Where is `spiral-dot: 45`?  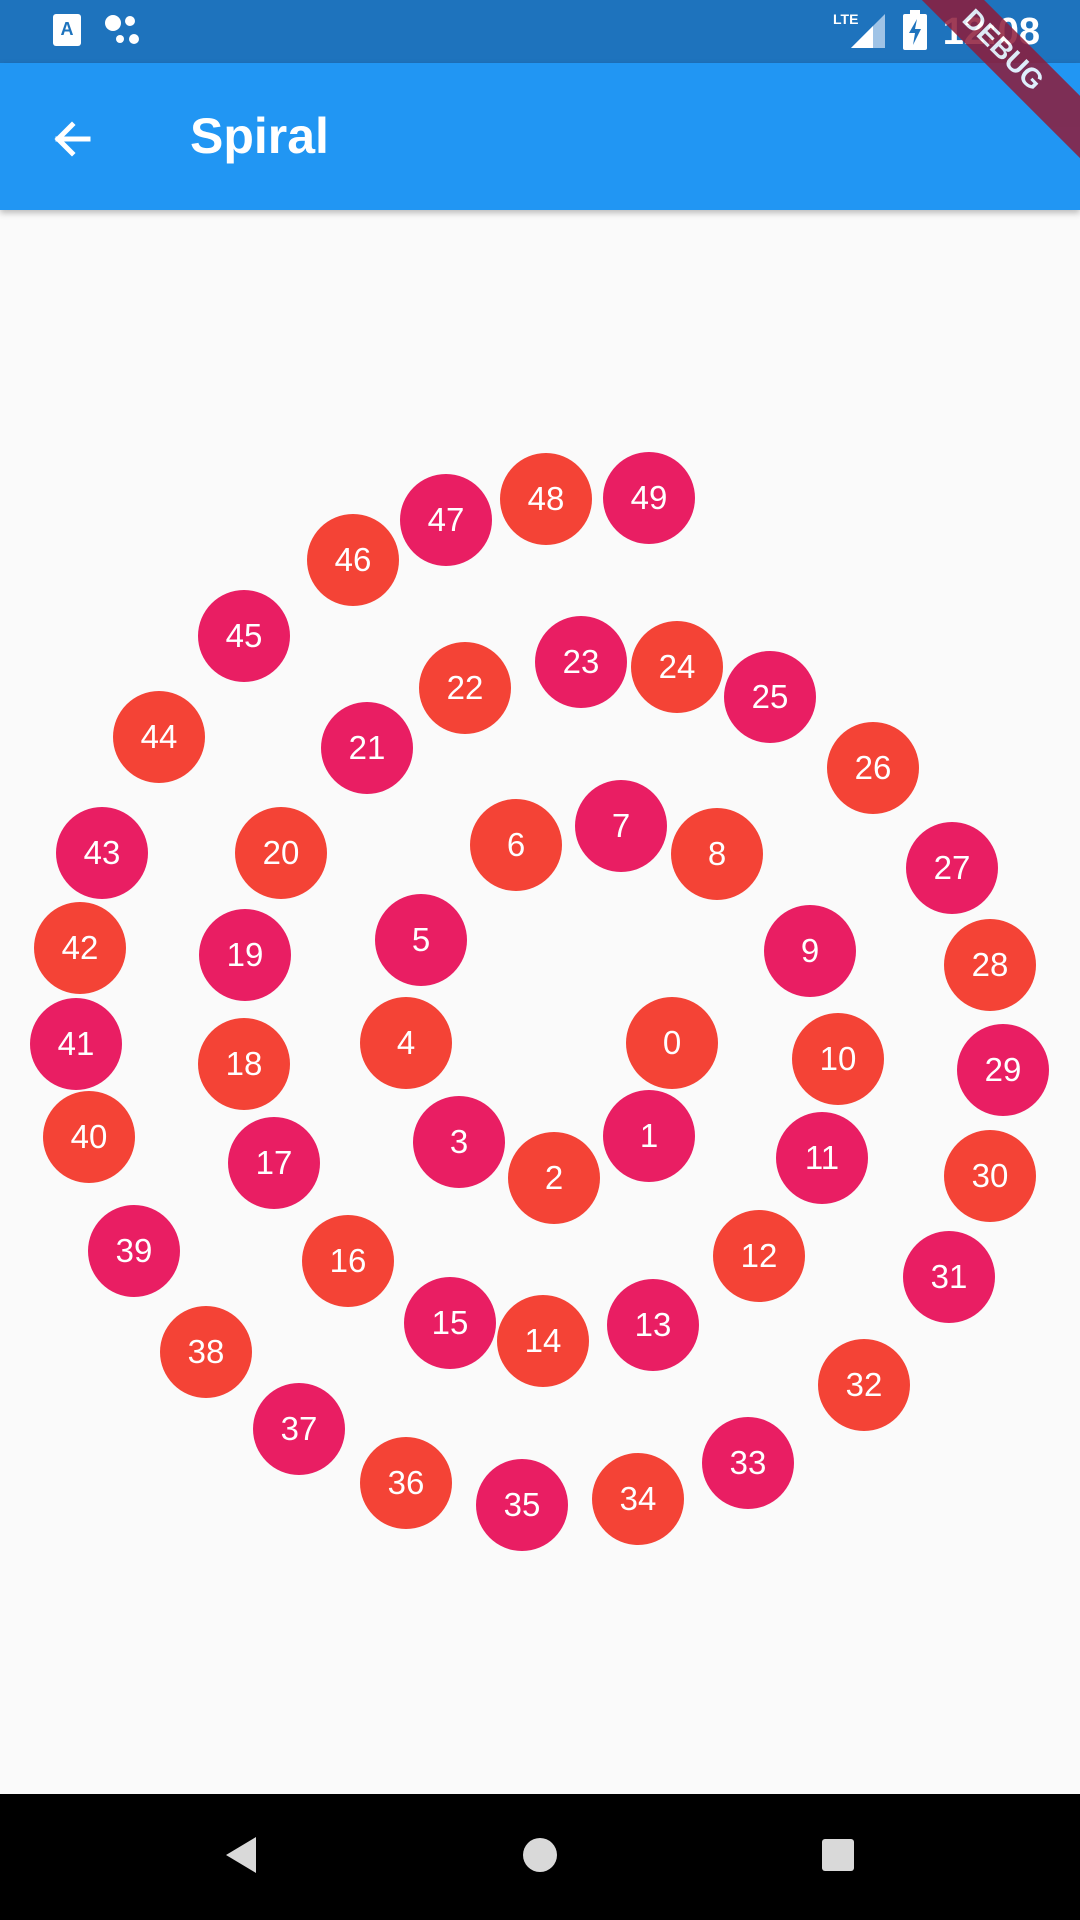
spiral-dot: 45 is located at coordinates (244, 636).